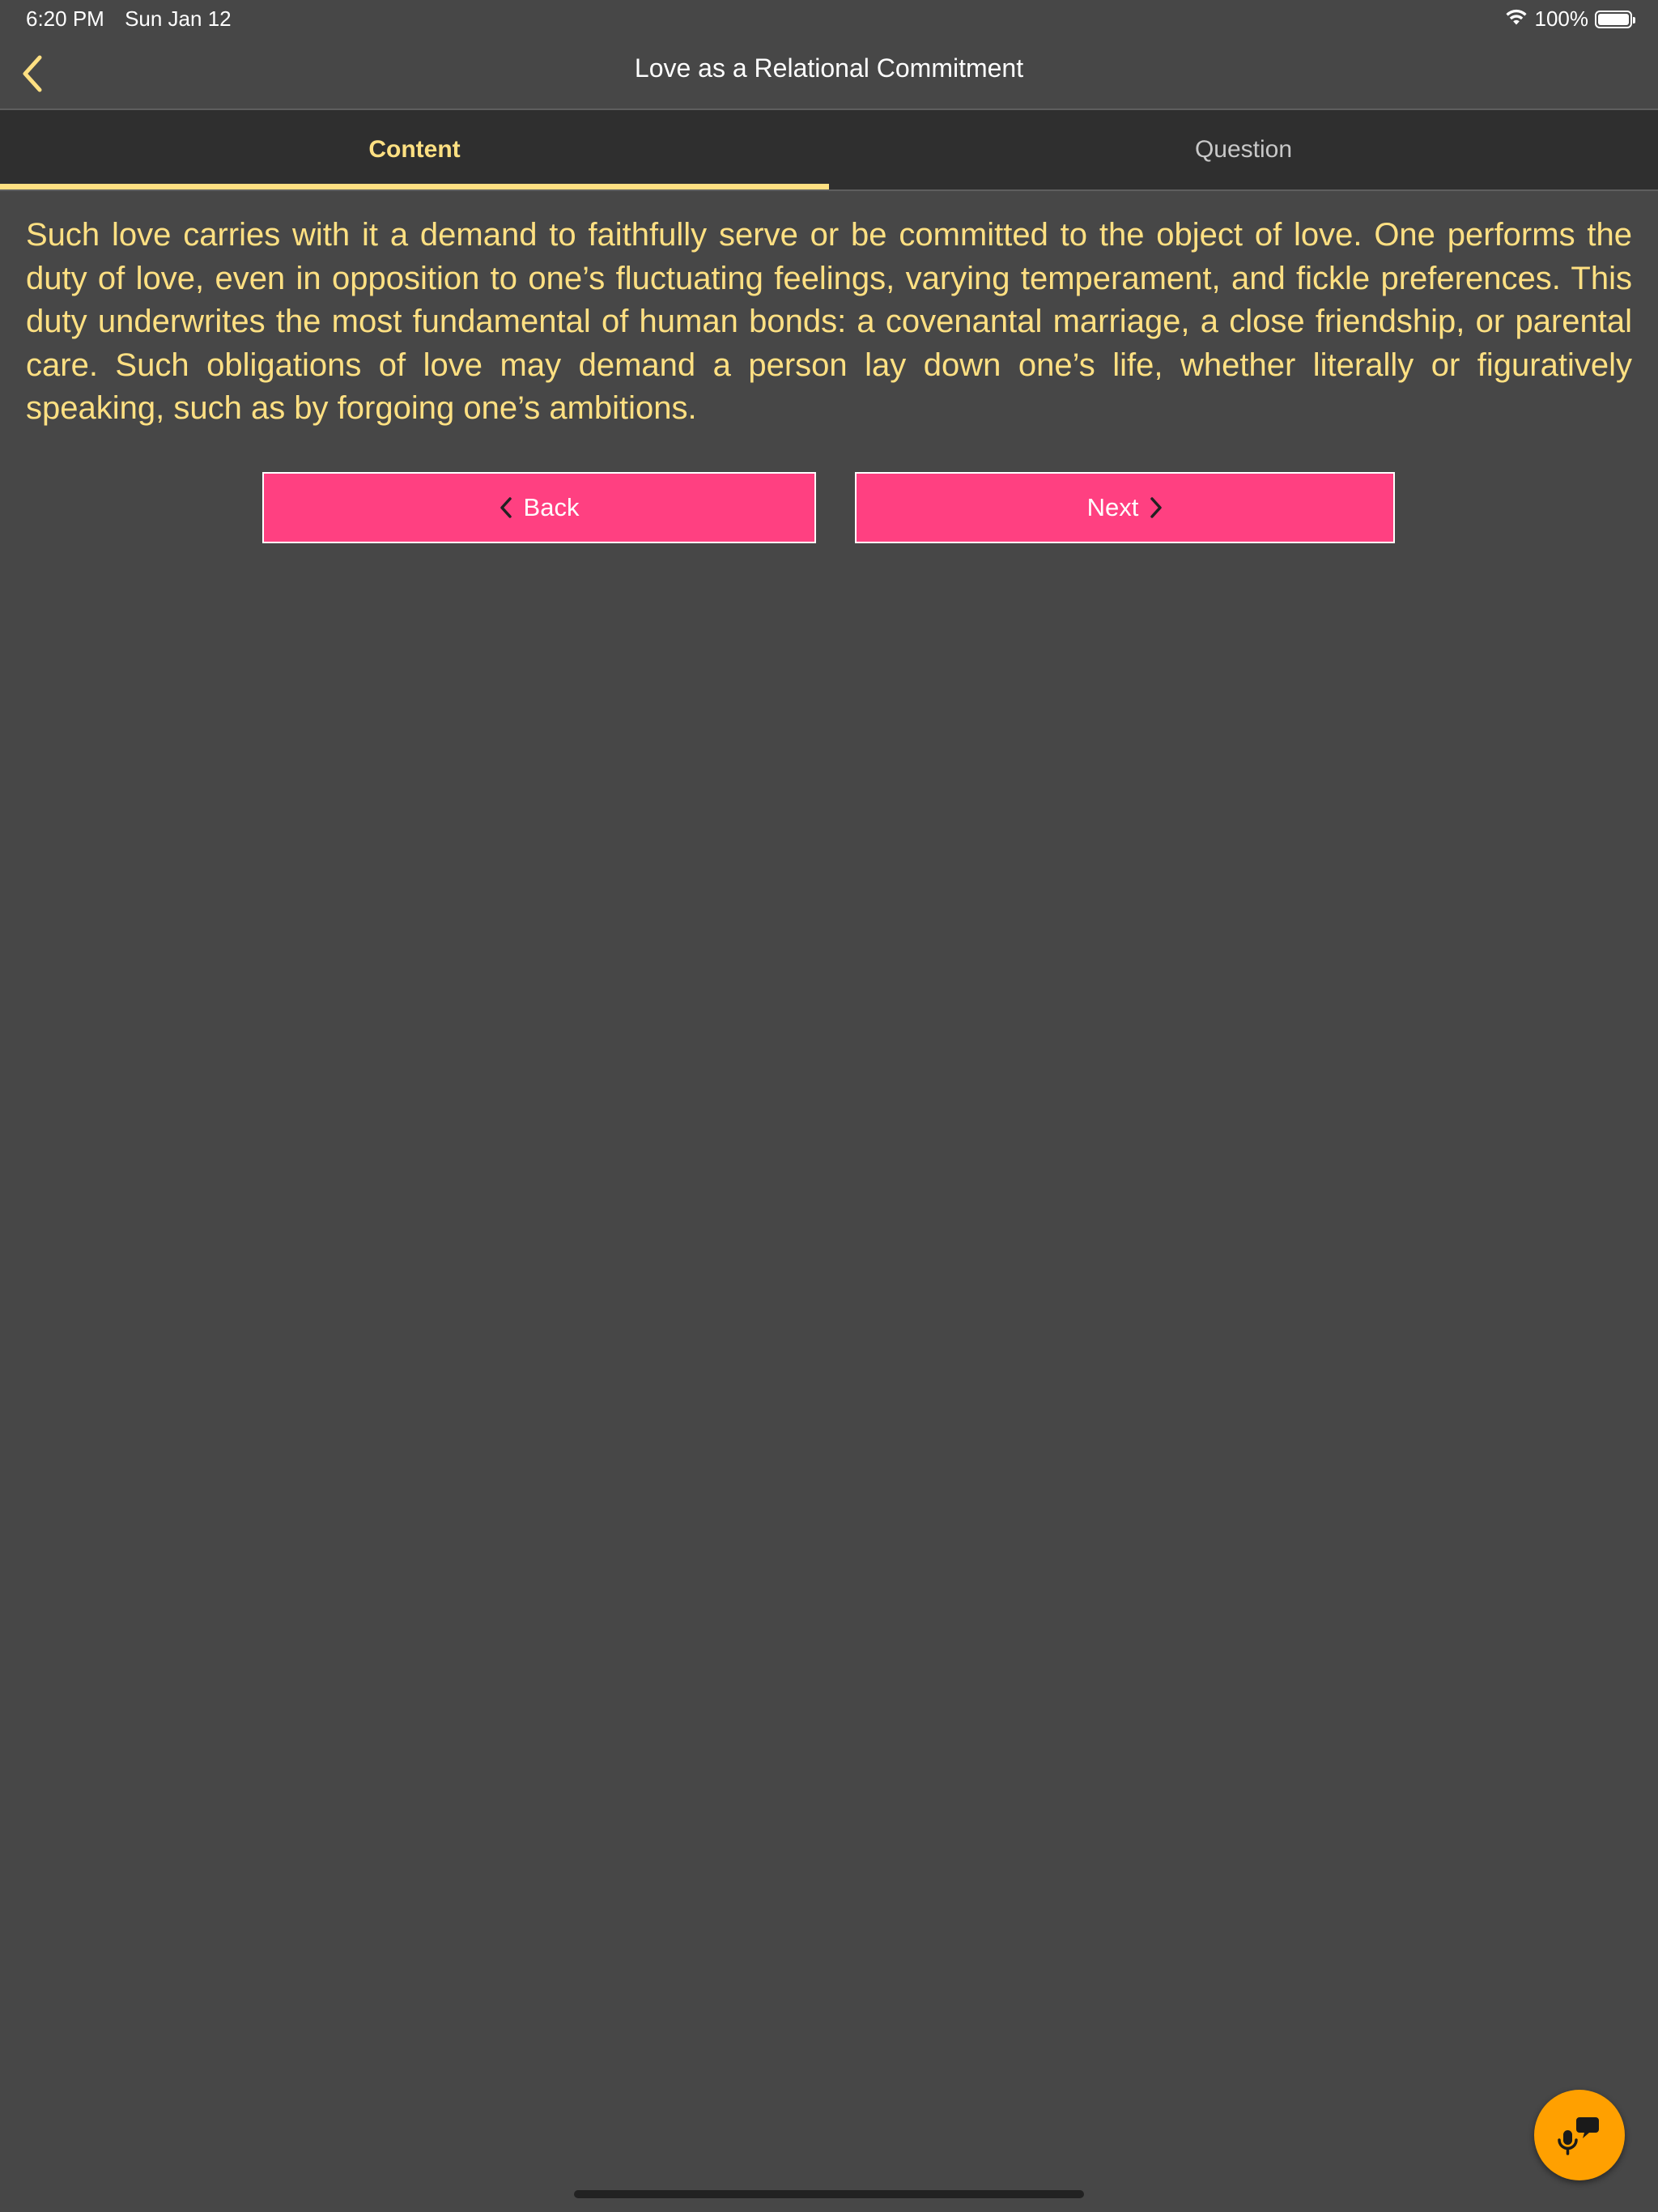  I want to click on battery-icon, so click(1615, 19).